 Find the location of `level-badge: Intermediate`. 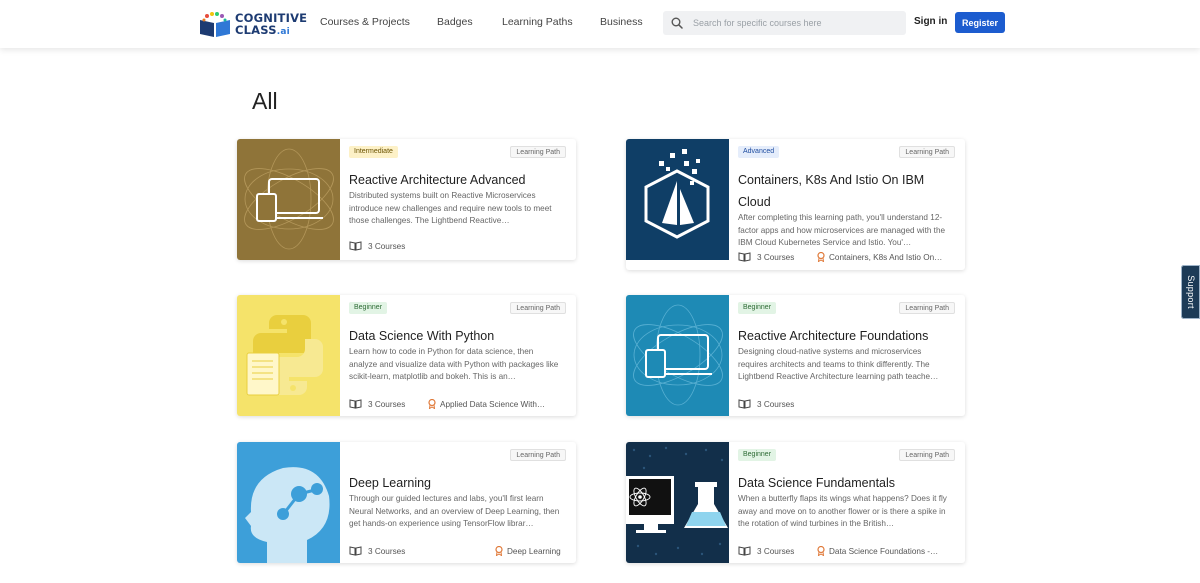

level-badge: Intermediate is located at coordinates (373, 152).